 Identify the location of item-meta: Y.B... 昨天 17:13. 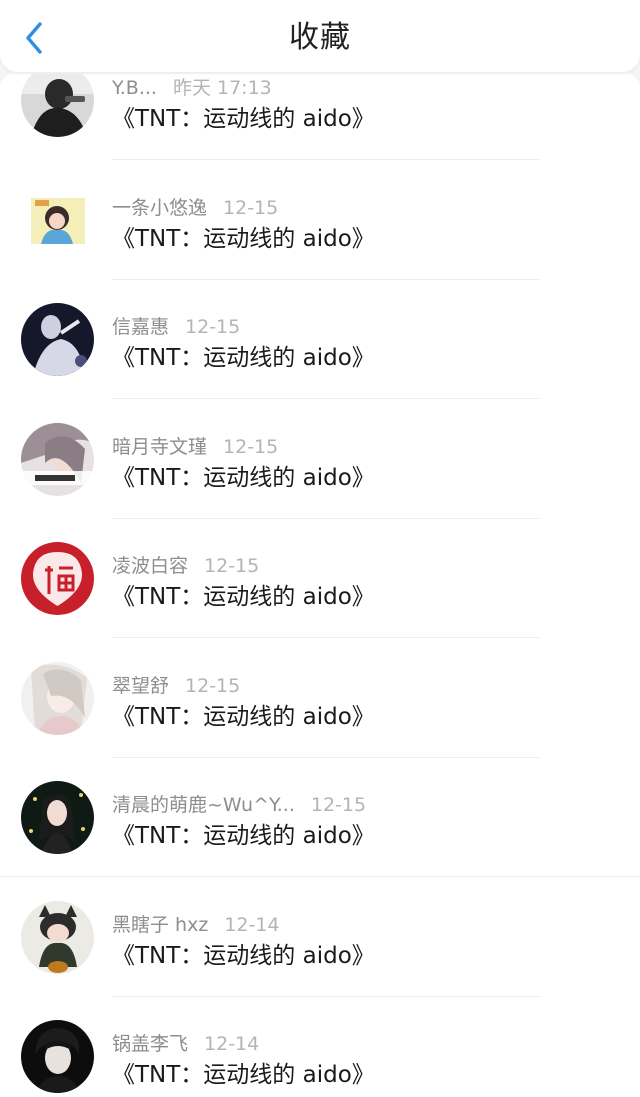
(192, 88).